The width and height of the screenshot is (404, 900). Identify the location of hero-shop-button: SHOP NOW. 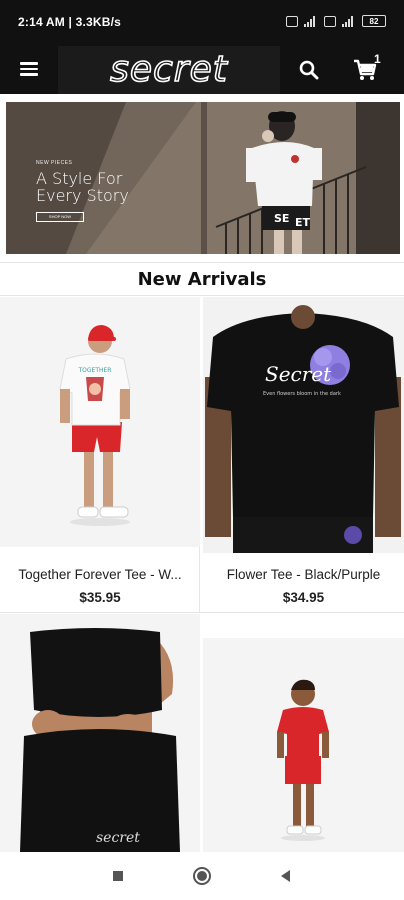
(60, 217).